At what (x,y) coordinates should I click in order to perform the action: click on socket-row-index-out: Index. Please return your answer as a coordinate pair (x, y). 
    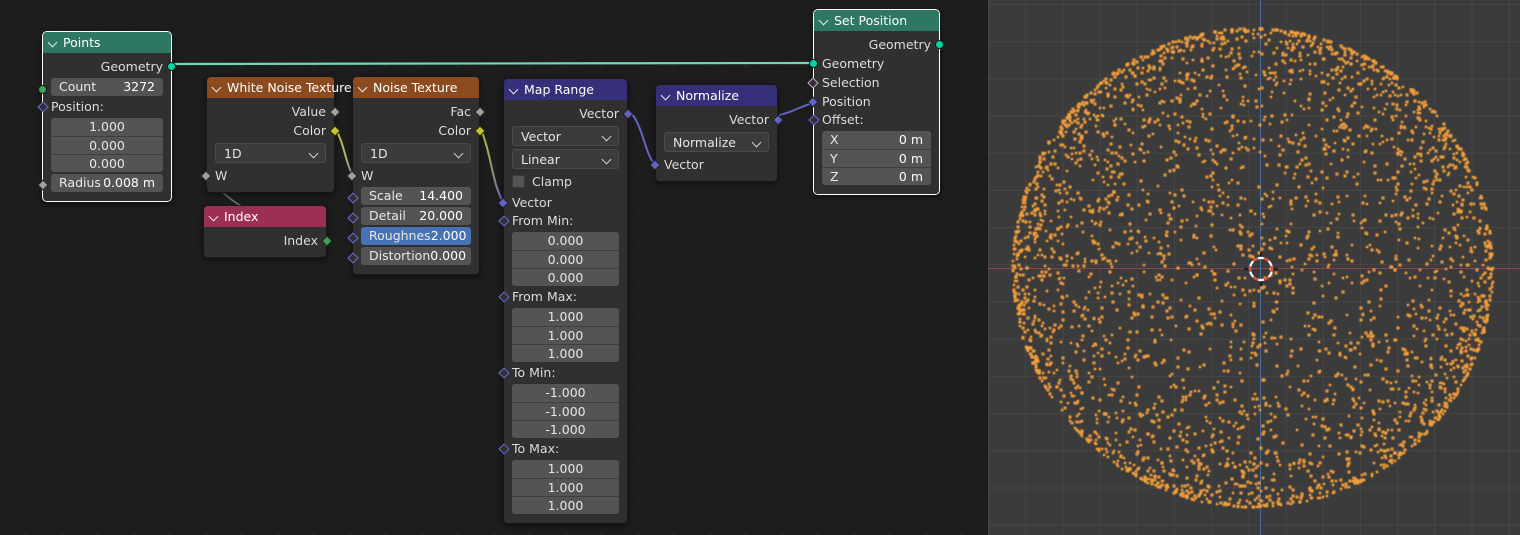
    Looking at the image, I should click on (268, 240).